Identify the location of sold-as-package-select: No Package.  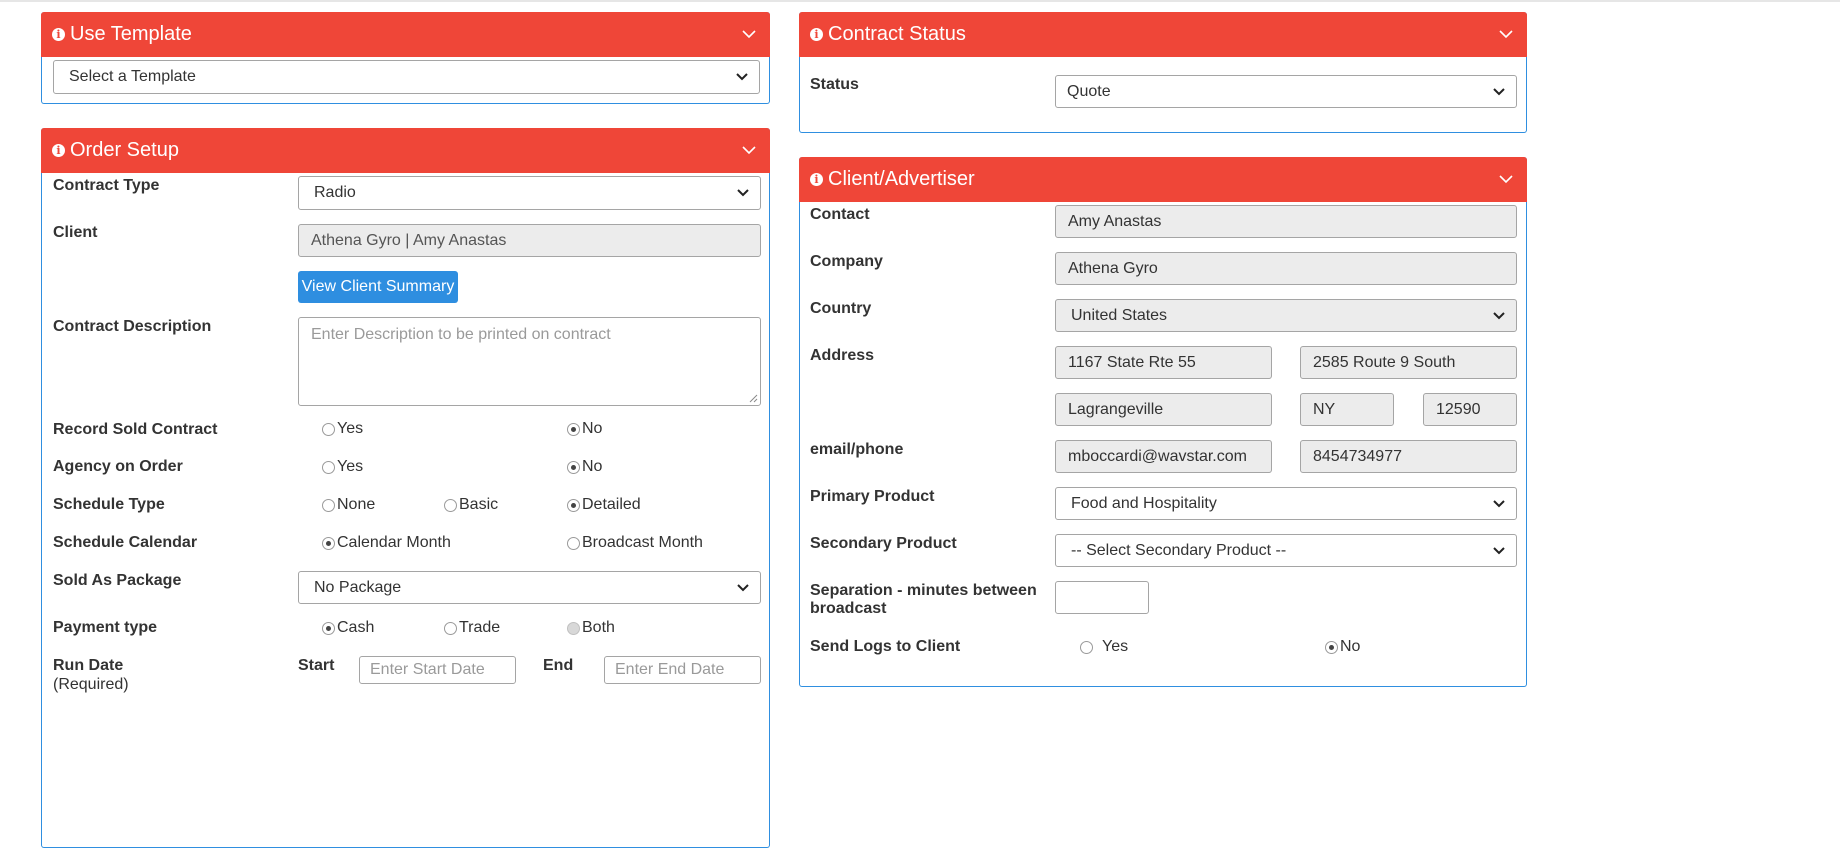
(529, 587).